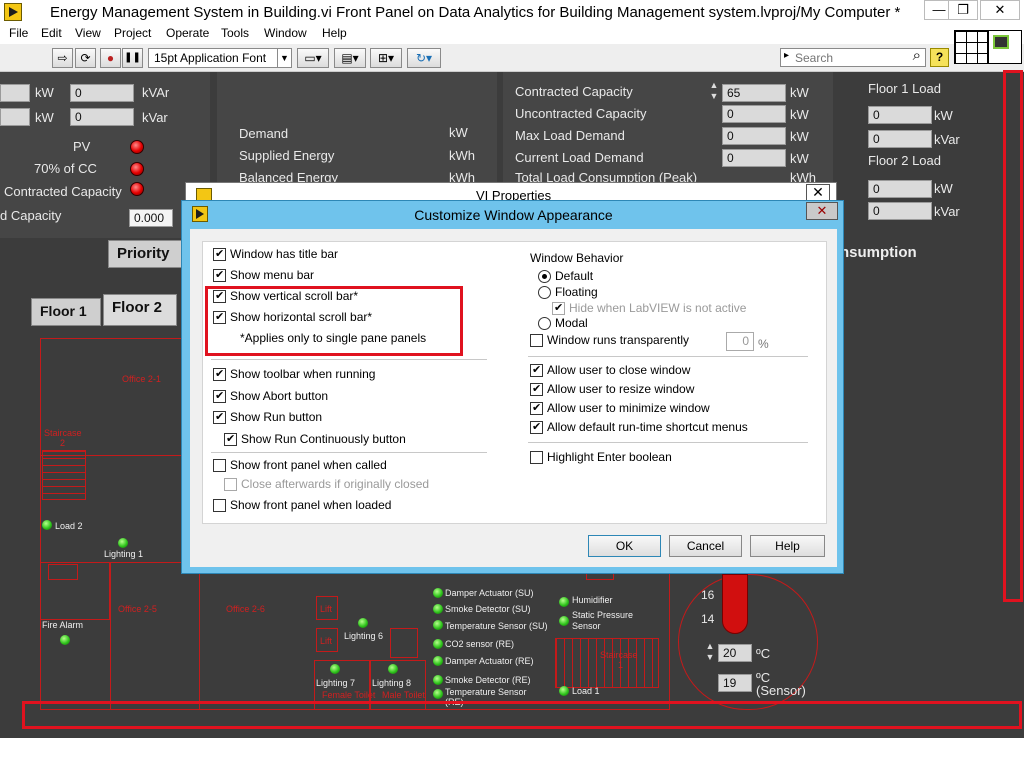 The image size is (1024, 768). What do you see at coordinates (64, 475) in the screenshot?
I see `staircase-2-symbol` at bounding box center [64, 475].